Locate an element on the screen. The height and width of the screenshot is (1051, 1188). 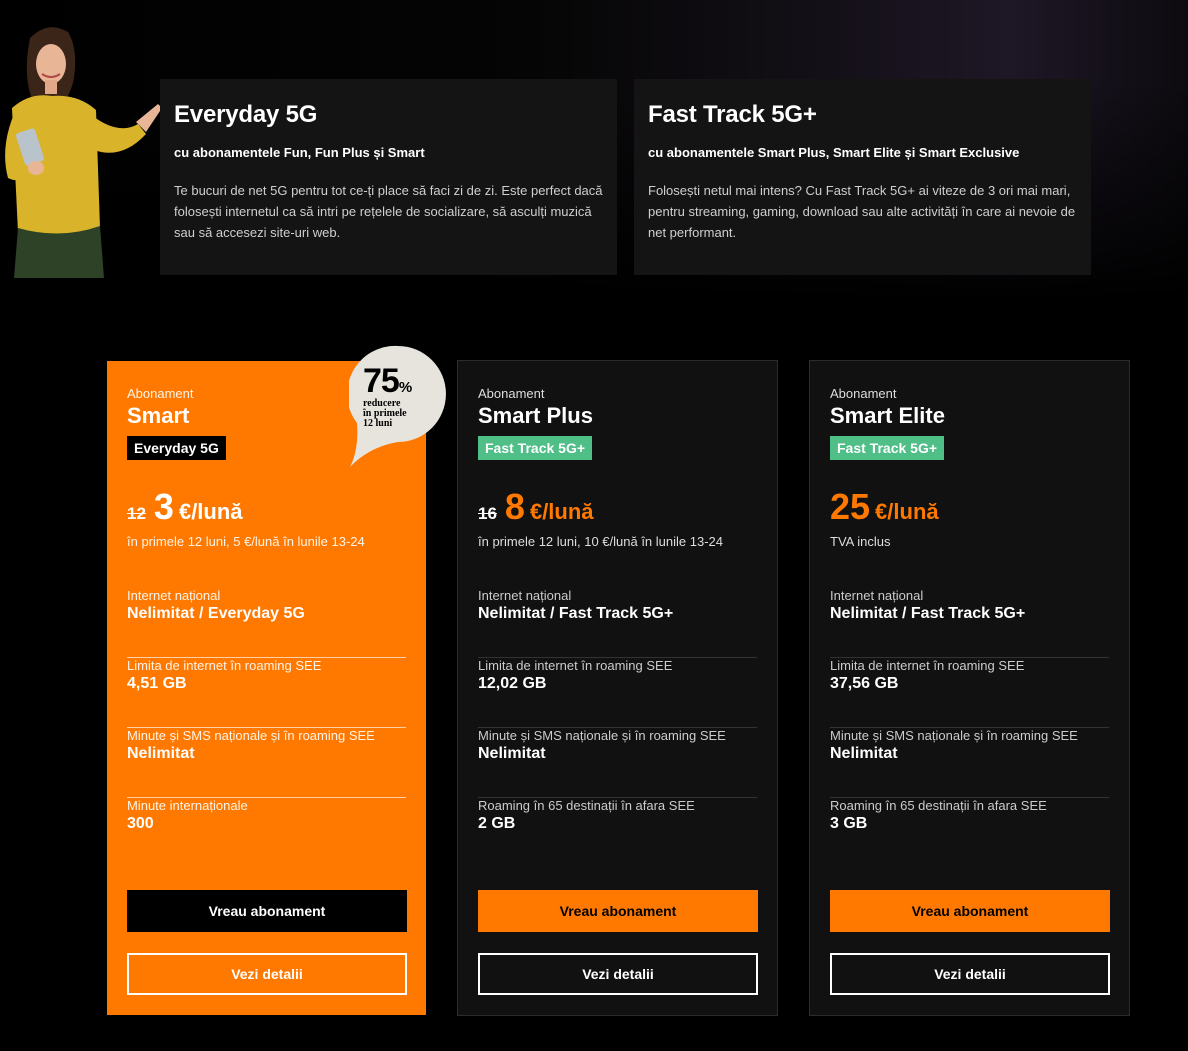
plan-name: Smart Plus is located at coordinates (535, 415).